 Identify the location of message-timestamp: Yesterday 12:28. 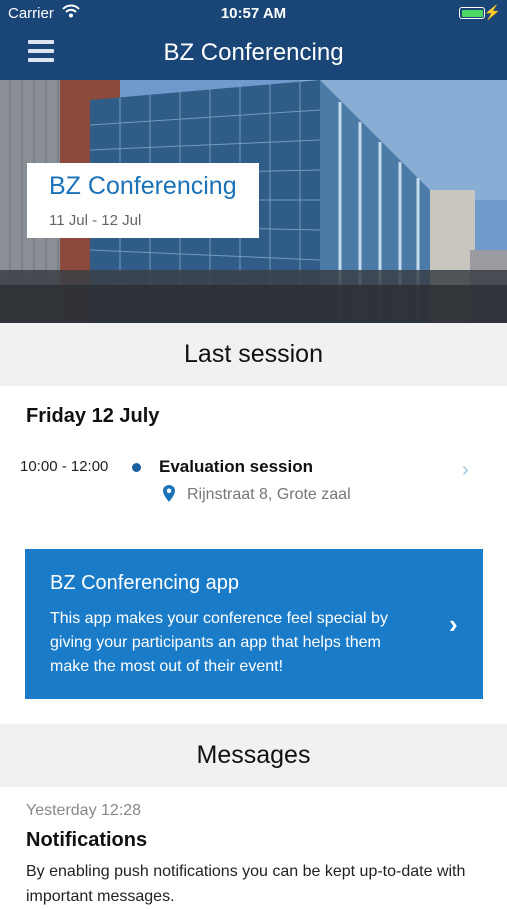
(84, 810).